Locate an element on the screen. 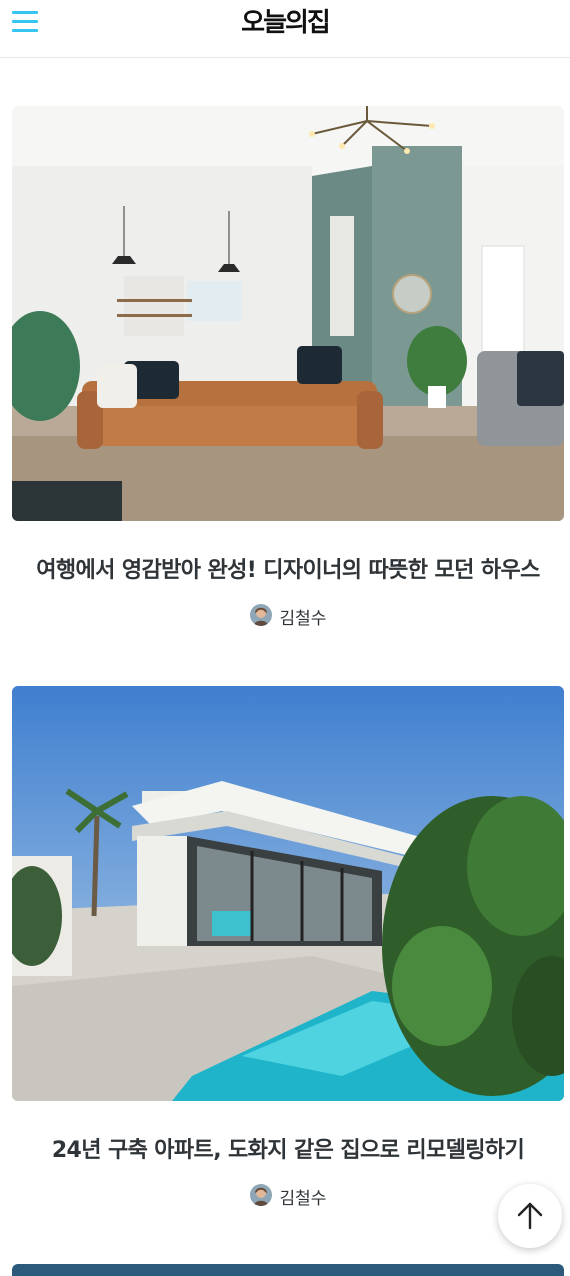 This screenshot has width=570, height=1276. app-header: 오늘의집 is located at coordinates (285, 29).